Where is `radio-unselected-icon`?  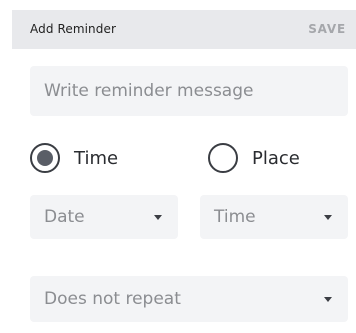
radio-unselected-icon is located at coordinates (223, 158).